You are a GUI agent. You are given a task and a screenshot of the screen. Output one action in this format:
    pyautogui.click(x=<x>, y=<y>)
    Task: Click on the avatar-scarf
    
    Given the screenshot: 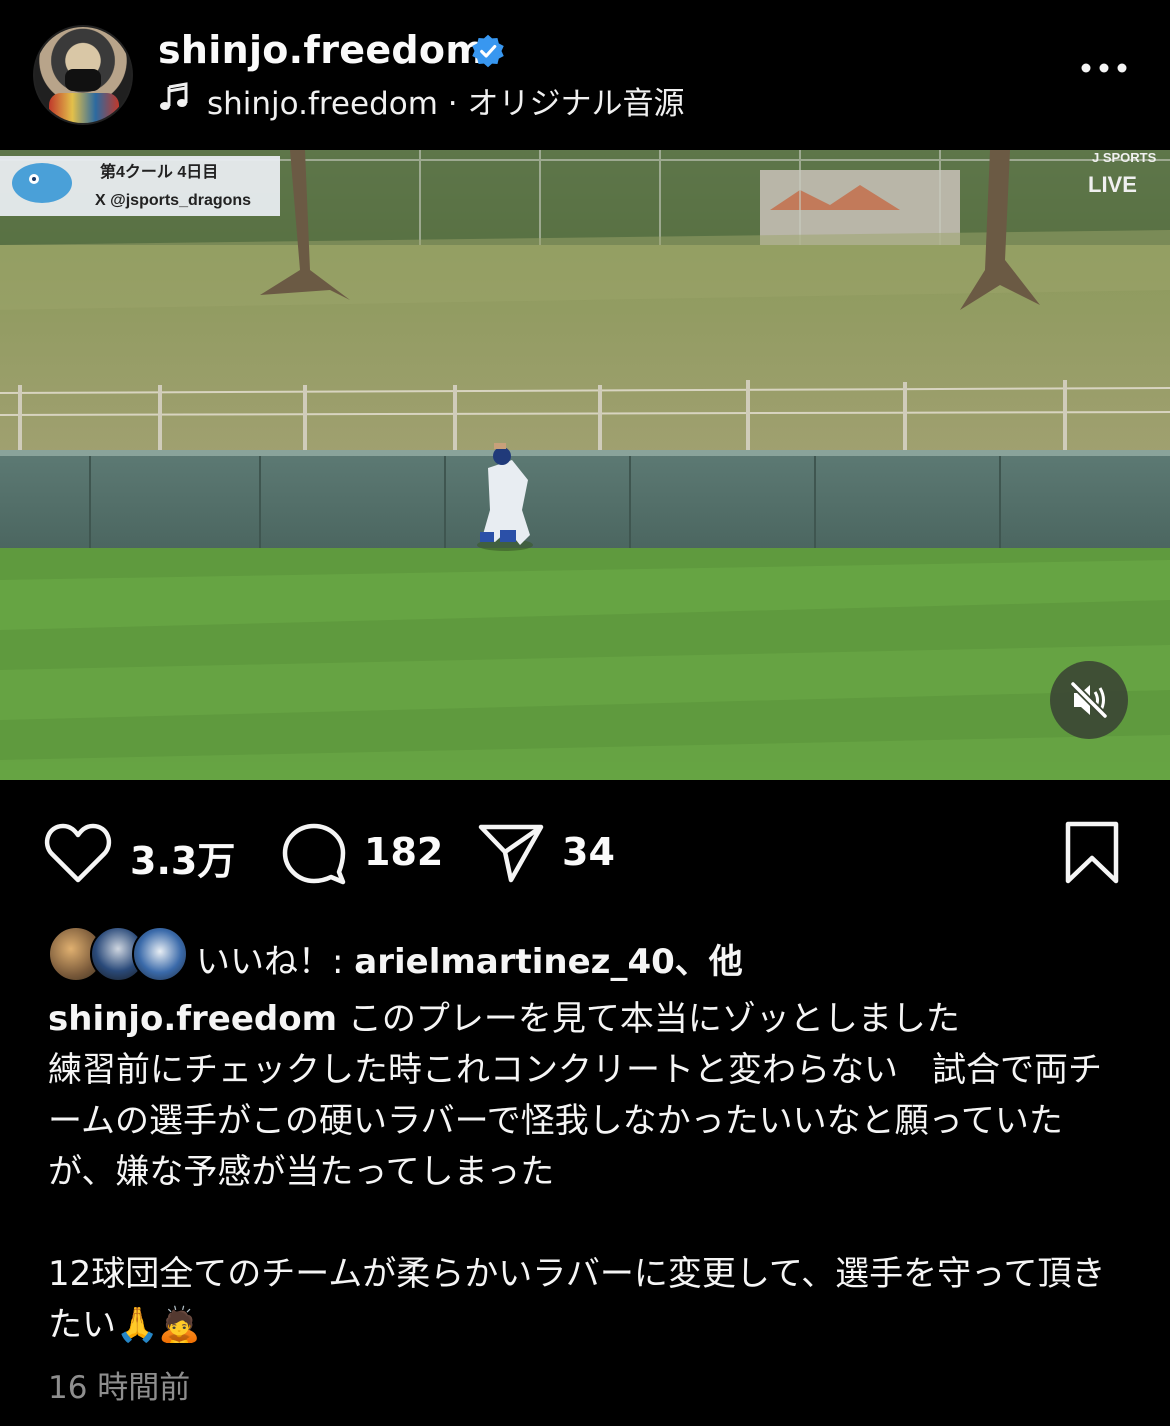 What is the action you would take?
    pyautogui.click(x=84, y=108)
    